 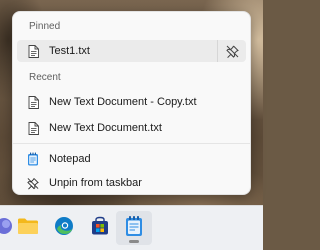 I want to click on pinned-section-header: Pinned, so click(x=45, y=26).